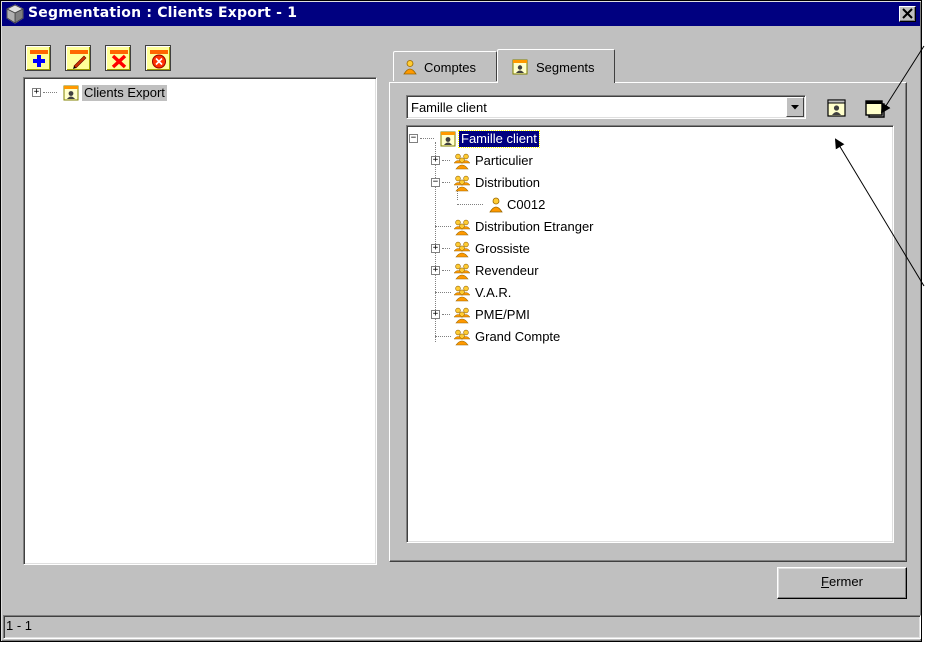 Image resolution: width=926 pixels, height=646 pixels. I want to click on tree-item-label: Distribution Etranger, so click(534, 226).